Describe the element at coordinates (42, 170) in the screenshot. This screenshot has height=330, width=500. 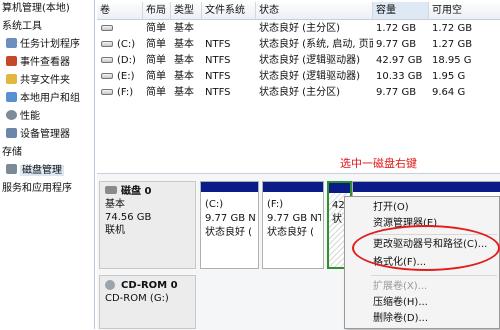
I see `tree-item-label: 磁盘管理` at that location.